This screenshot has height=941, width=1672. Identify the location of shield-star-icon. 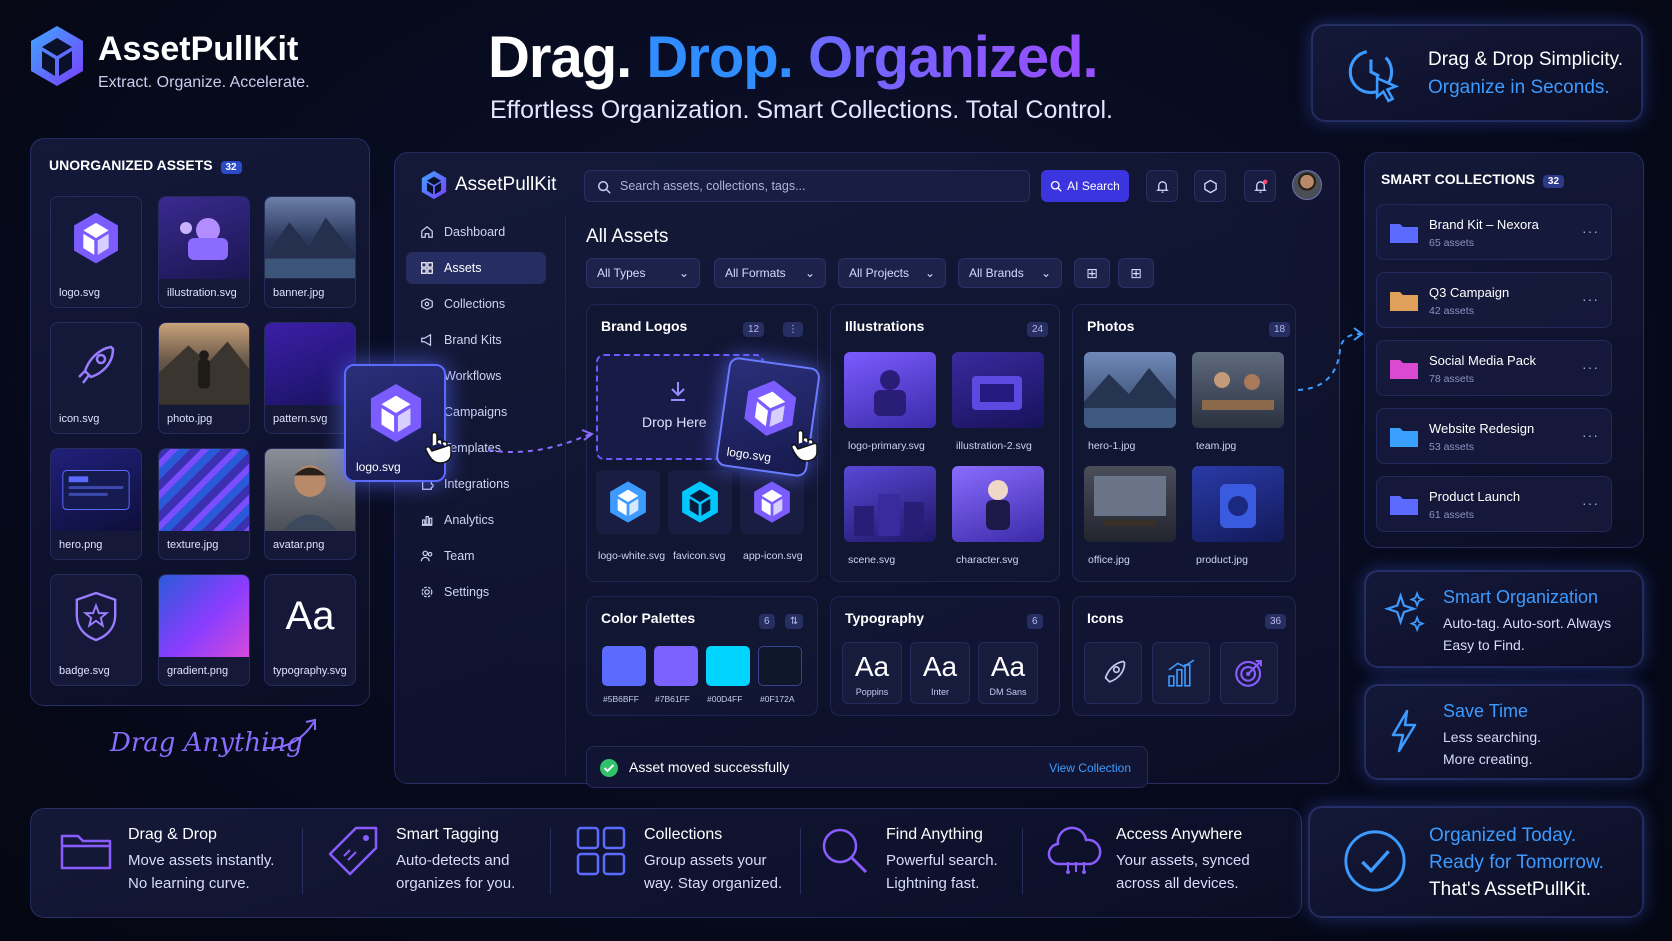
(96, 616).